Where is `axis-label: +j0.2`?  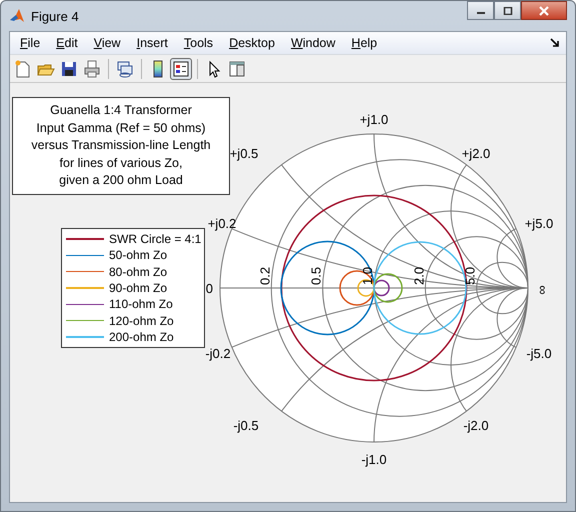 axis-label: +j0.2 is located at coordinates (222, 223).